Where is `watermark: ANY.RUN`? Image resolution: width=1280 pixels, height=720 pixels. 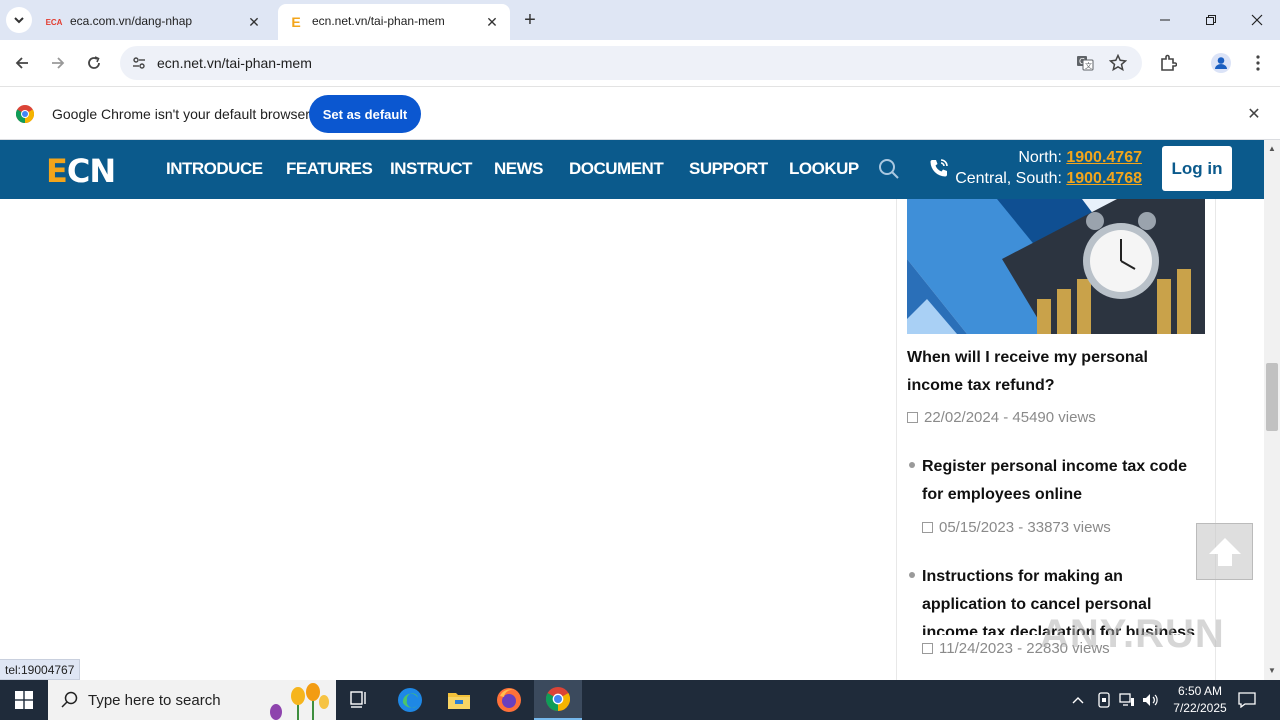
watermark: ANY.RUN is located at coordinates (1132, 634).